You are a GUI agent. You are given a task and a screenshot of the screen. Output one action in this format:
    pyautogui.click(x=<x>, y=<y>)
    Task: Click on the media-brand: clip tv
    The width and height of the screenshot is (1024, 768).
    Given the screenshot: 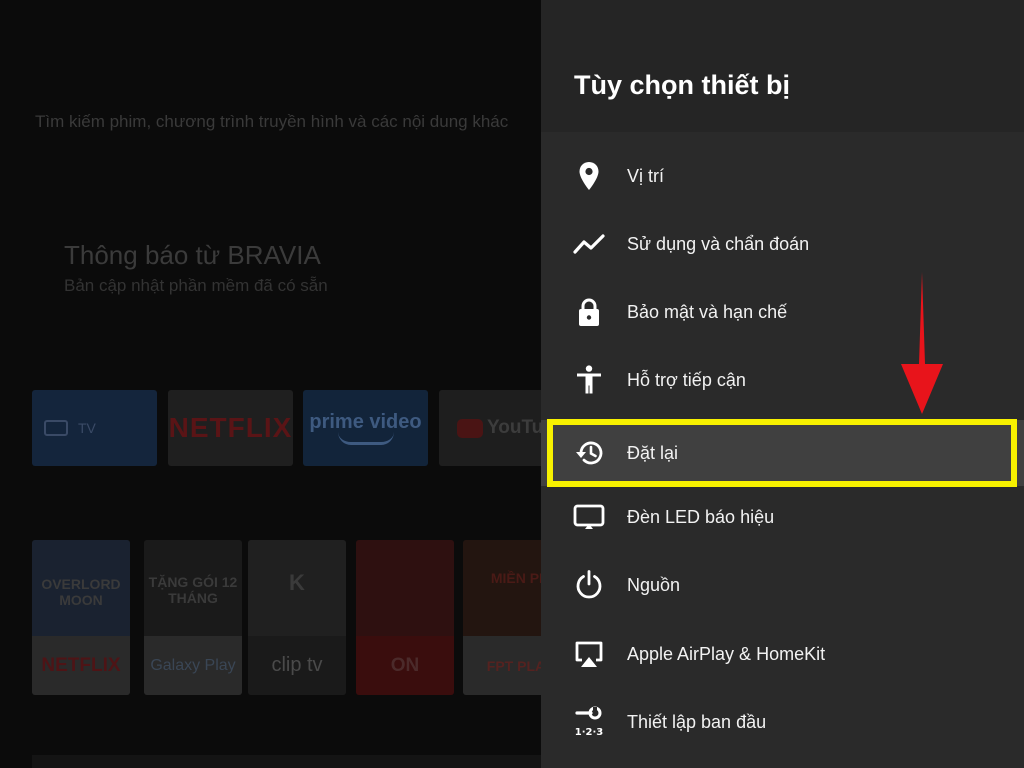 What is the action you would take?
    pyautogui.click(x=297, y=665)
    